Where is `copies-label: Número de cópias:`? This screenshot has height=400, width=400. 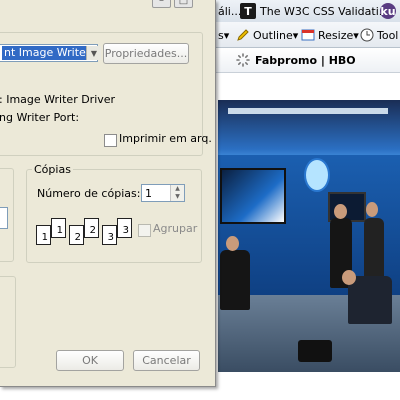
copies-label: Número de cópias: is located at coordinates (89, 193).